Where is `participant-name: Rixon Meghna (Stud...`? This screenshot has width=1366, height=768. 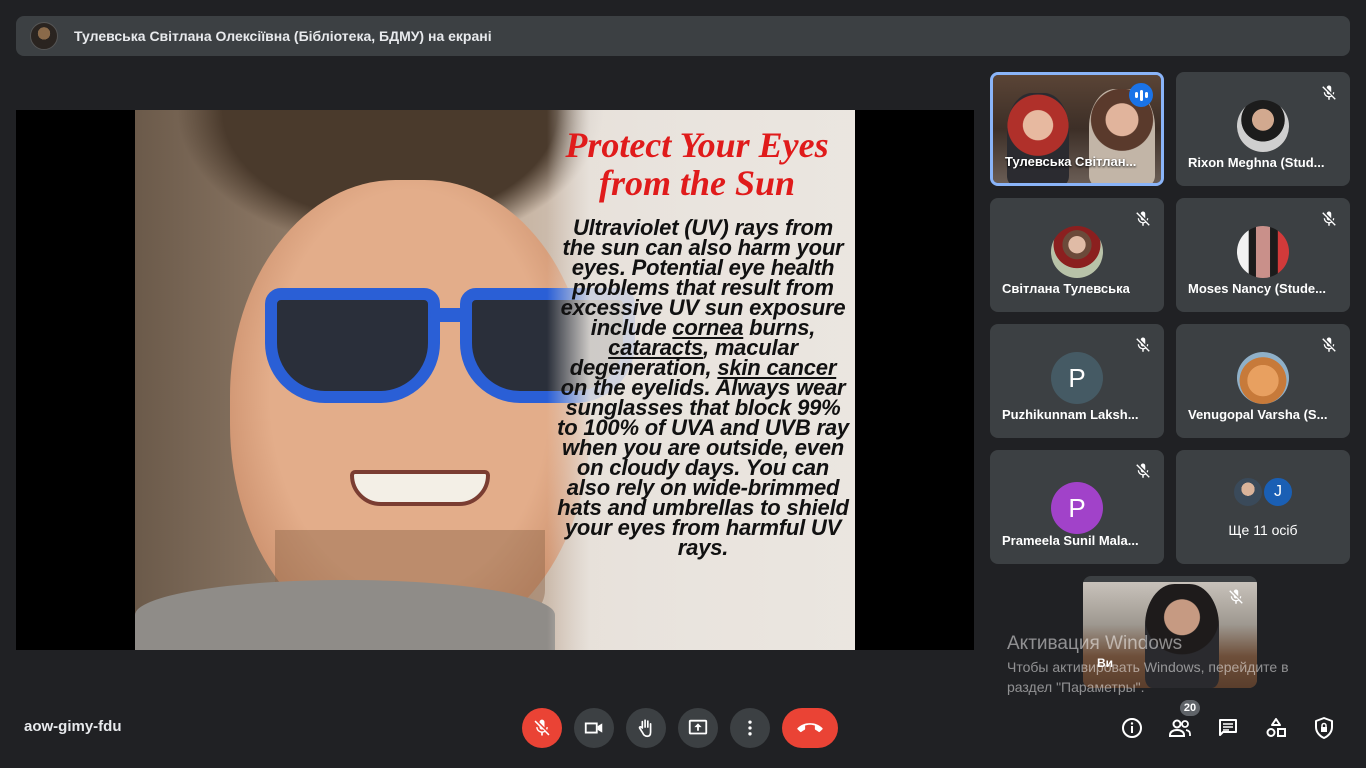 participant-name: Rixon Meghna (Stud... is located at coordinates (1256, 162).